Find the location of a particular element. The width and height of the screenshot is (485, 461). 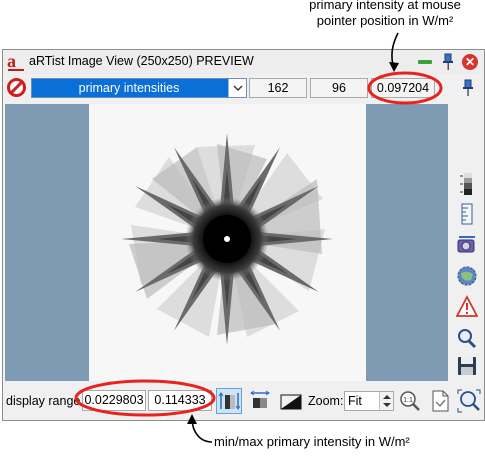

magnifier-icon is located at coordinates (467, 338).